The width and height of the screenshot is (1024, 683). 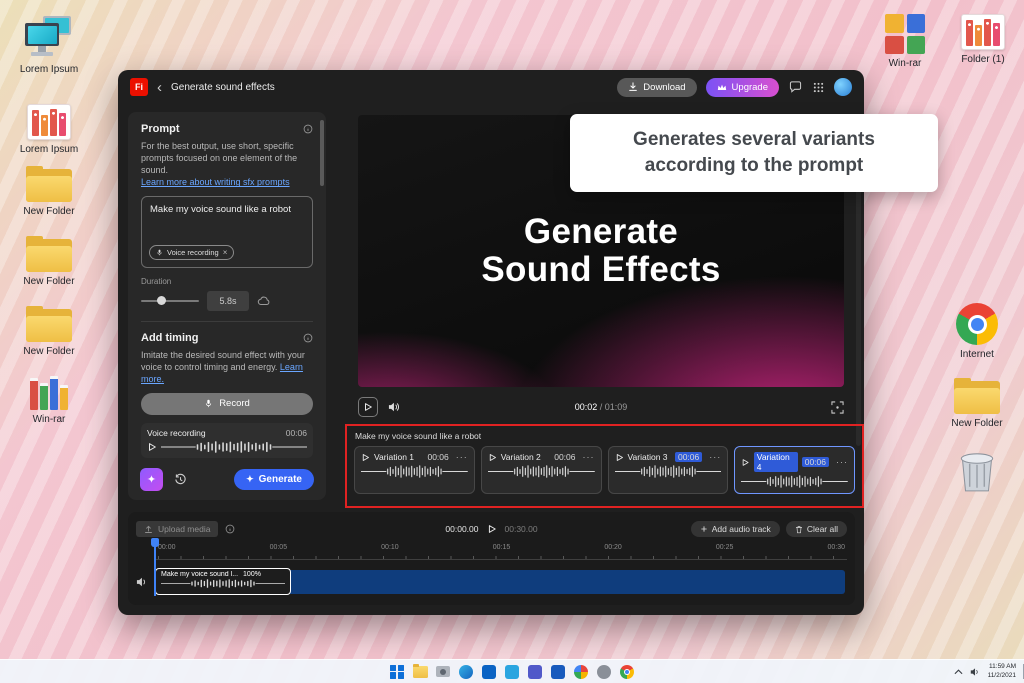 I want to click on upgrade-button: Upgrade, so click(x=742, y=87).